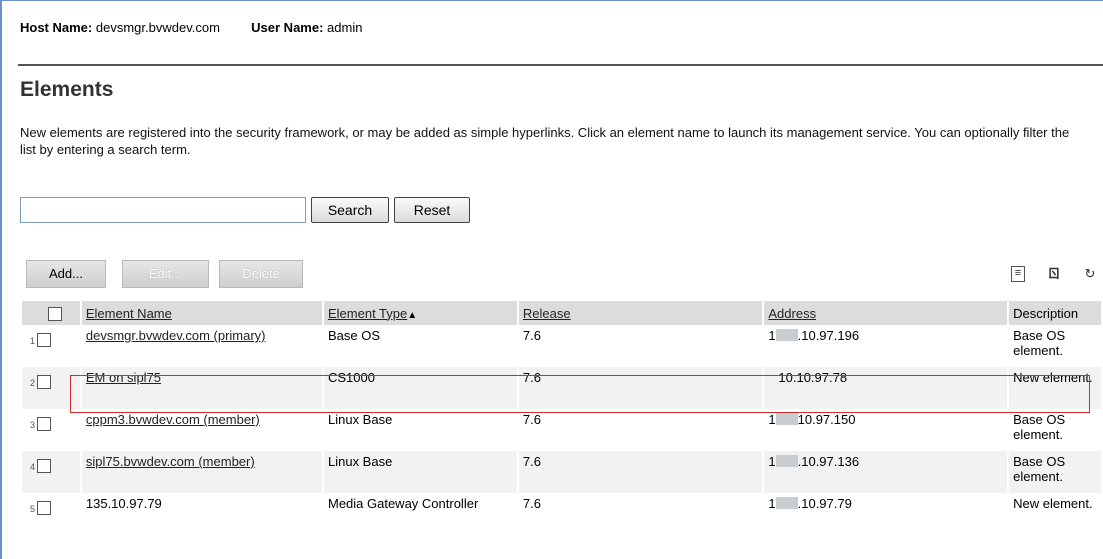 The height and width of the screenshot is (559, 1103). I want to click on address-cell: 1.10.97.196, so click(886, 346).